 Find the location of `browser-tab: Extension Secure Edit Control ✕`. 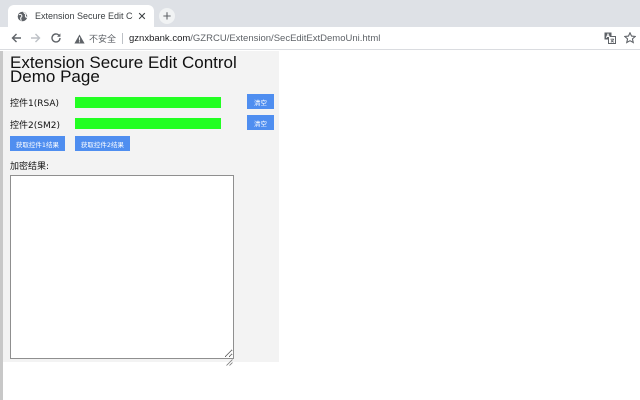

browser-tab: Extension Secure Edit Control ✕ is located at coordinates (81, 16).